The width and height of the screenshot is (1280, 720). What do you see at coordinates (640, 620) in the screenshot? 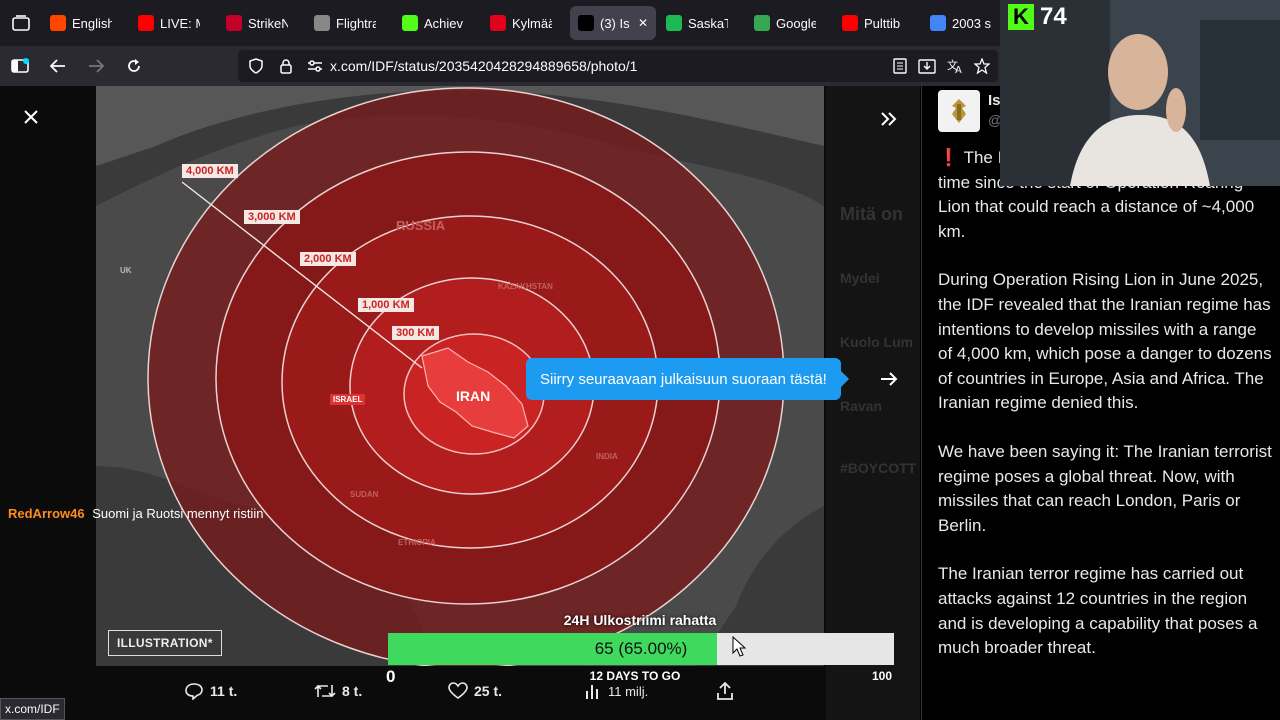
I see `goal-title: 24H Ulkostriimi rahatta` at bounding box center [640, 620].